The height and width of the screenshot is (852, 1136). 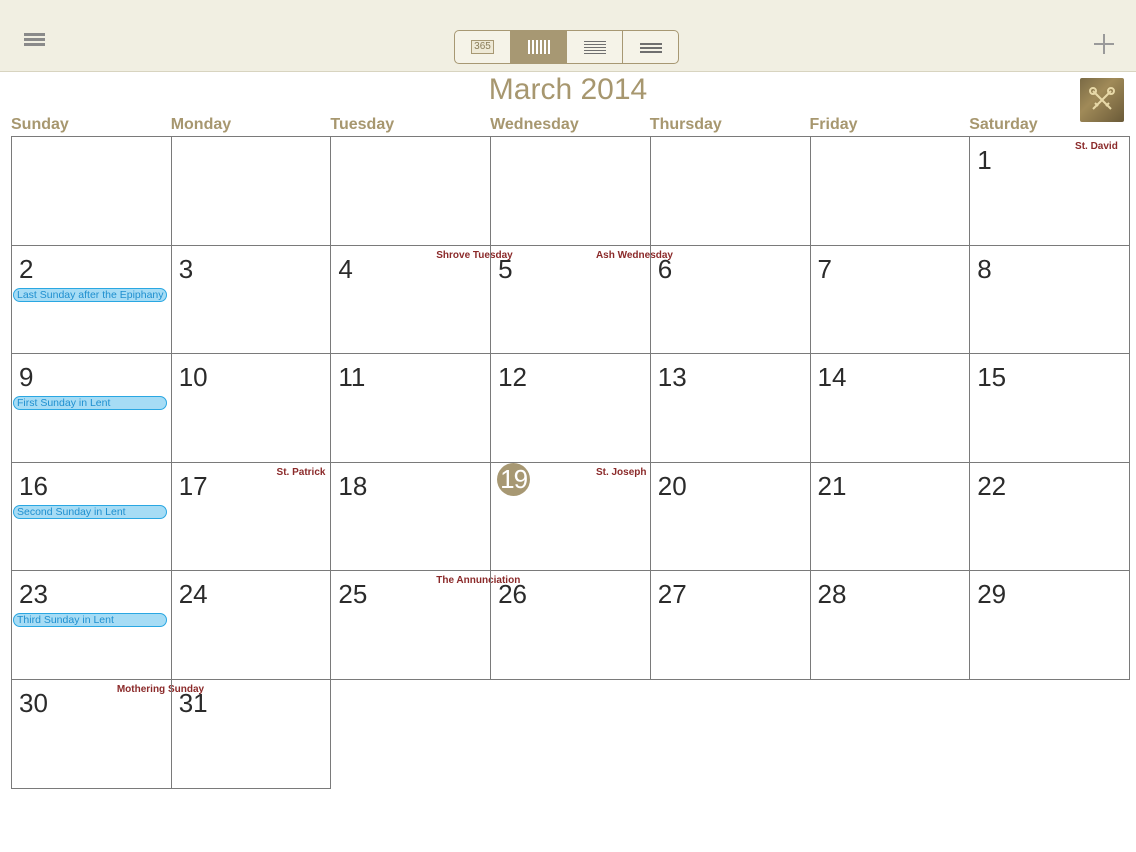 What do you see at coordinates (570, 516) in the screenshot?
I see `day-cell-19: 19 St. Joseph` at bounding box center [570, 516].